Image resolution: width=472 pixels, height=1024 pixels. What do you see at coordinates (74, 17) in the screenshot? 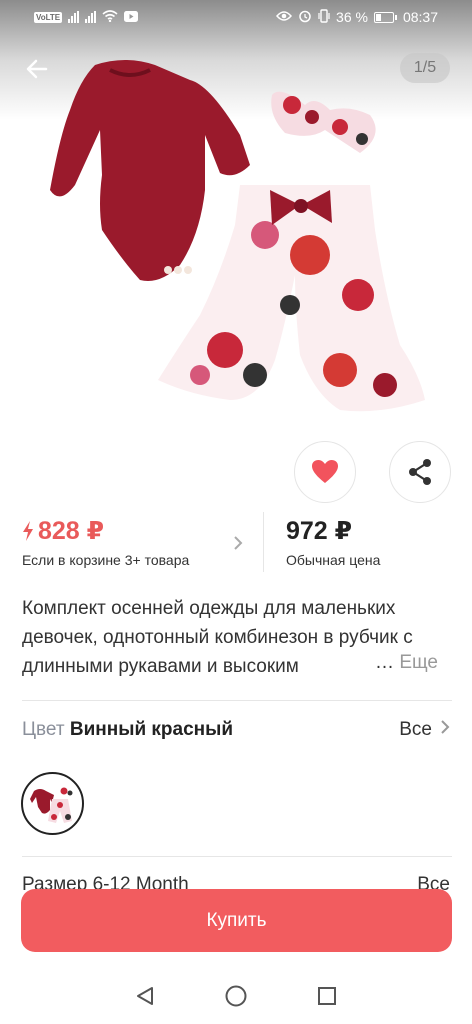
I see `signal-icon` at bounding box center [74, 17].